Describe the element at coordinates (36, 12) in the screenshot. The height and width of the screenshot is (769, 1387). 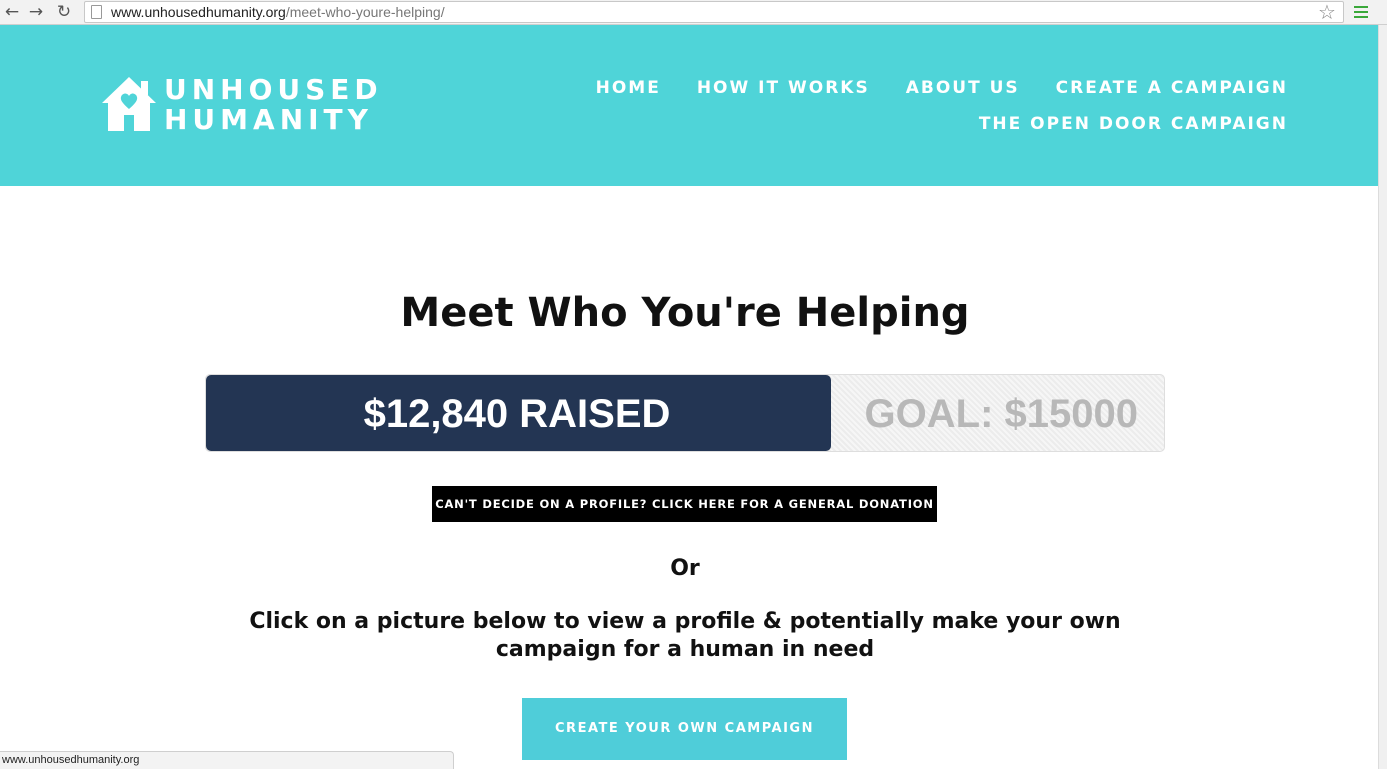
I see `forward-icon: →` at that location.